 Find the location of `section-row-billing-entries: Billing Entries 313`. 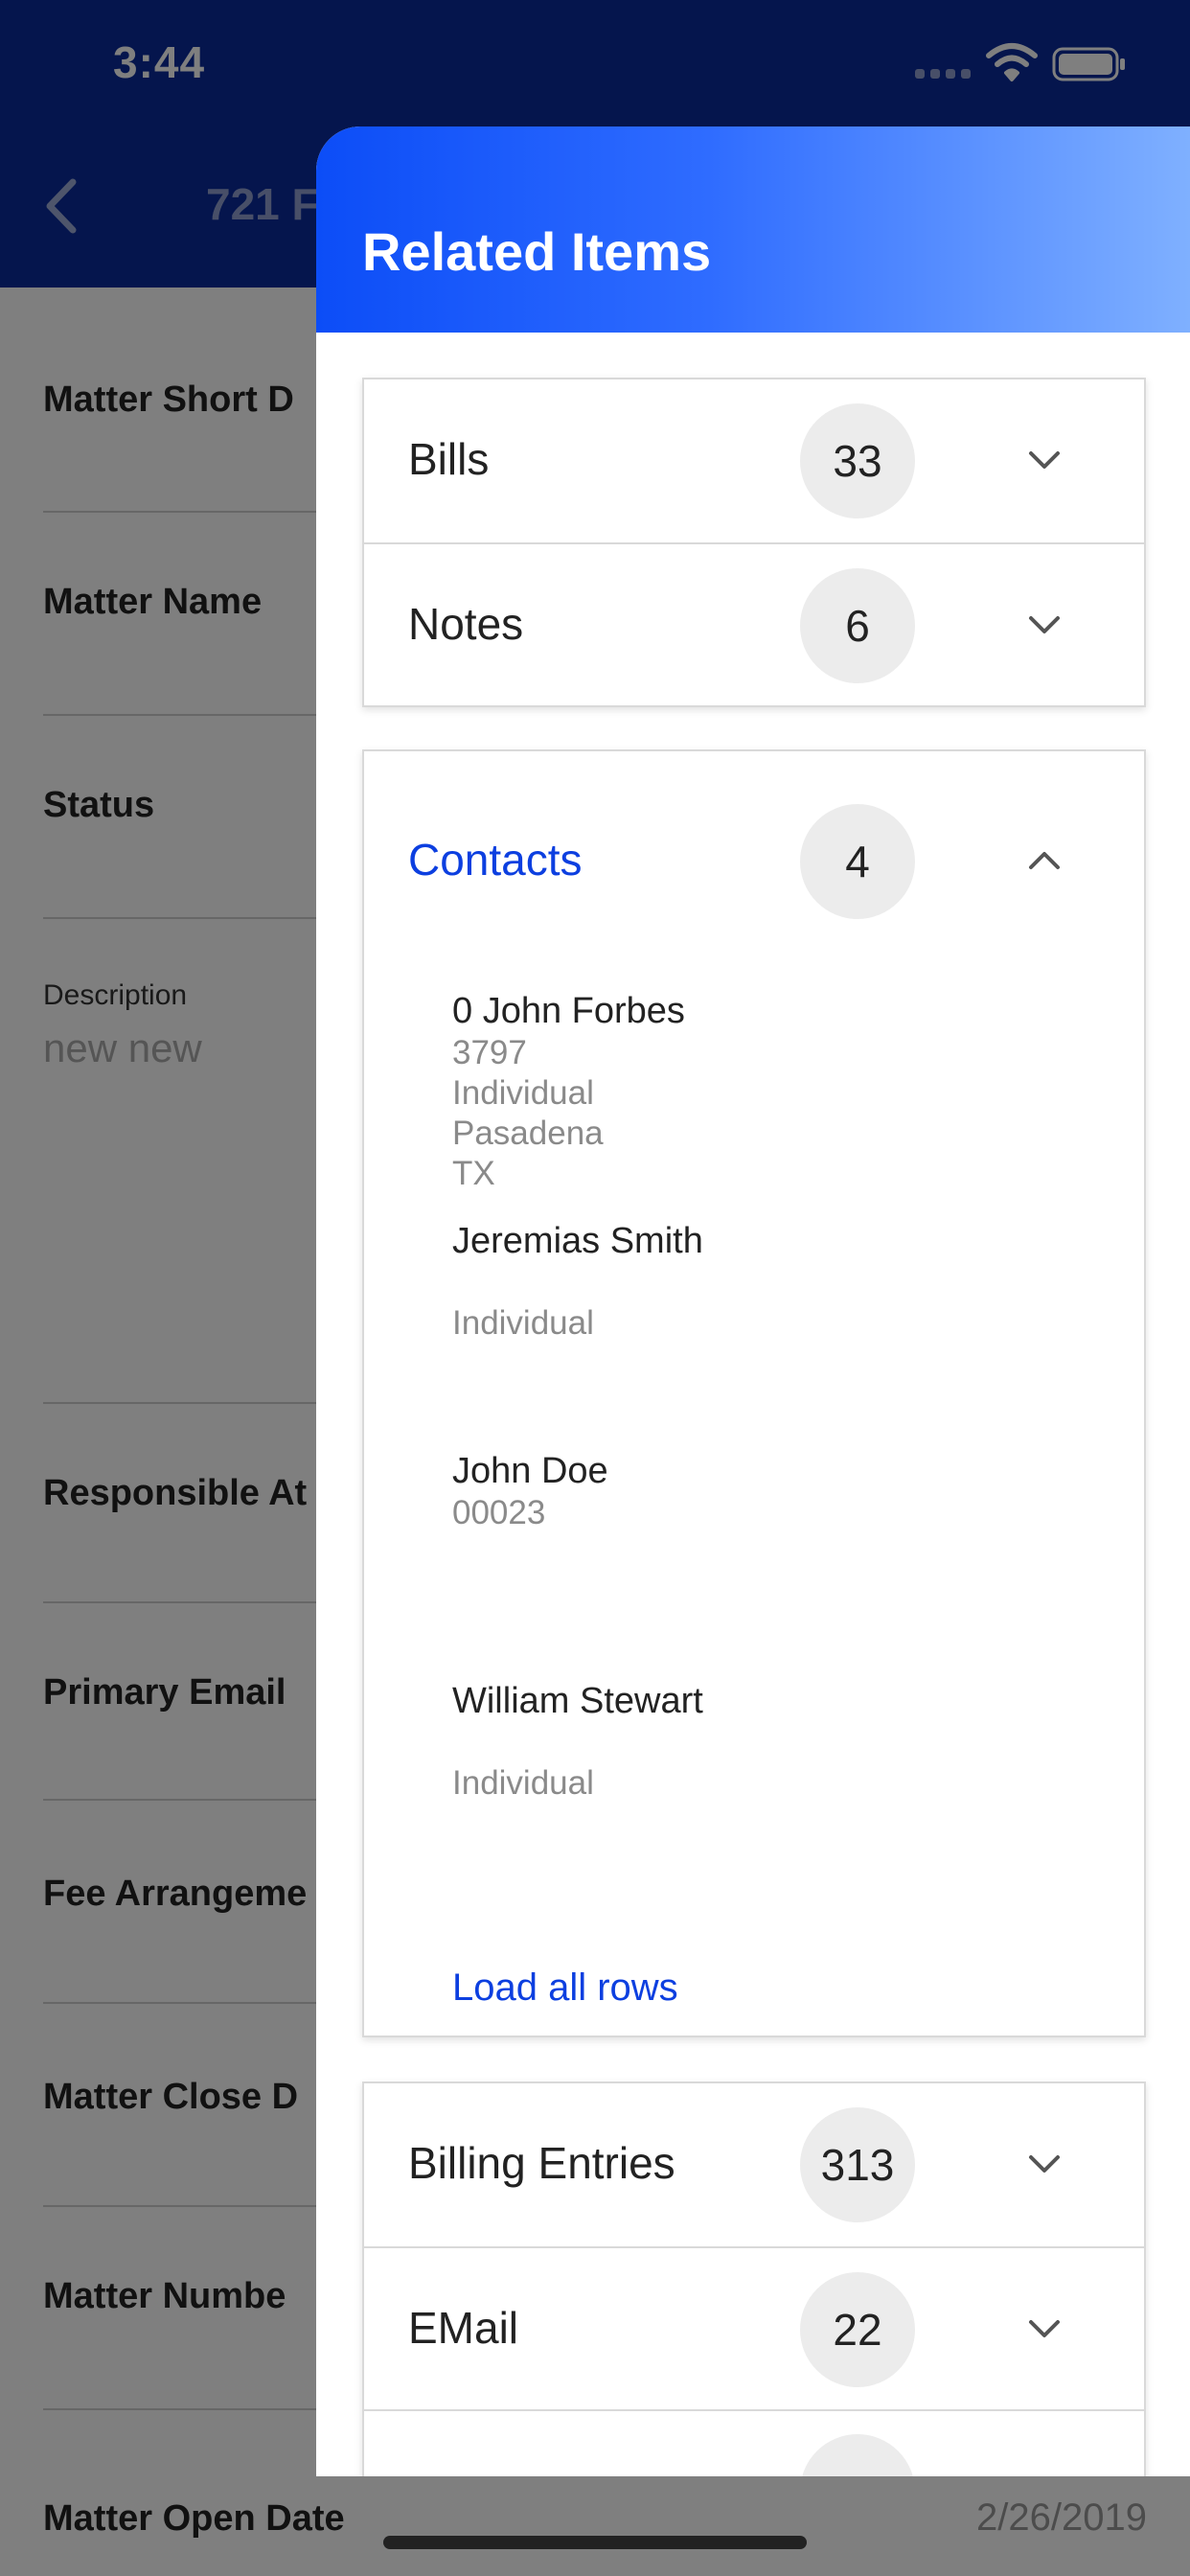

section-row-billing-entries: Billing Entries 313 is located at coordinates (754, 2164).